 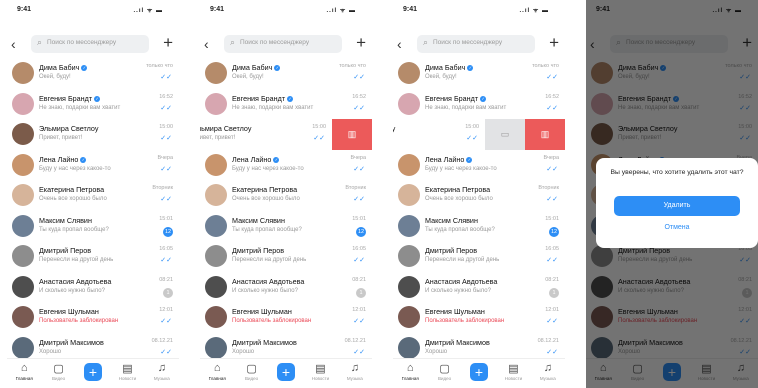 What do you see at coordinates (505, 134) in the screenshot?
I see `archive-action-button: ▭` at bounding box center [505, 134].